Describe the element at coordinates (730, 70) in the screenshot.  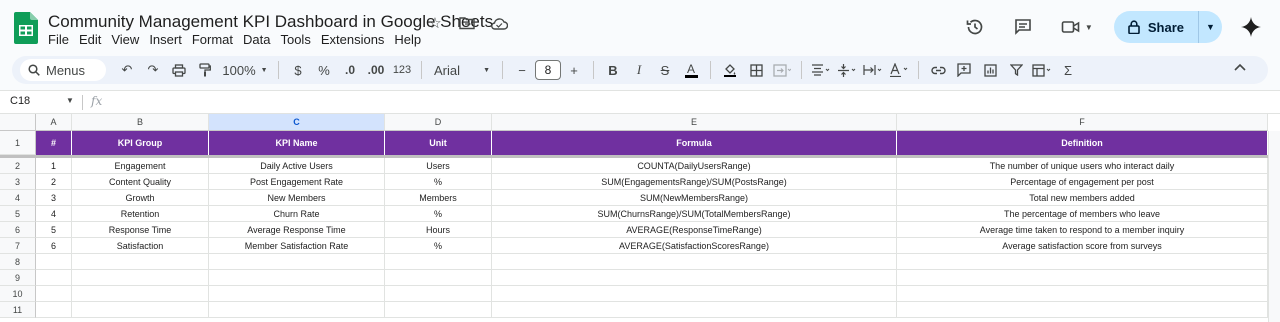
I see `fill-color-icon` at that location.